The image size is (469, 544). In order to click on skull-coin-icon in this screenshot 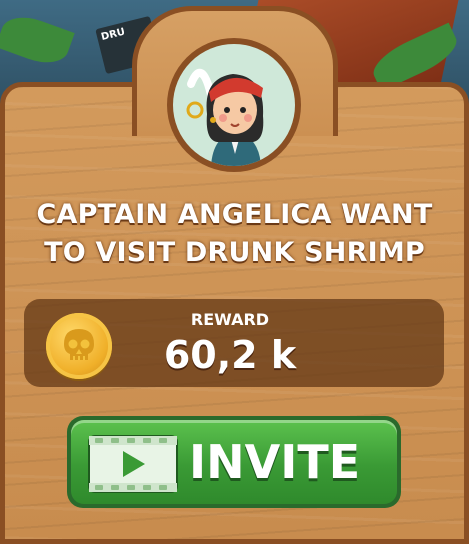, I will do `click(79, 346)`.